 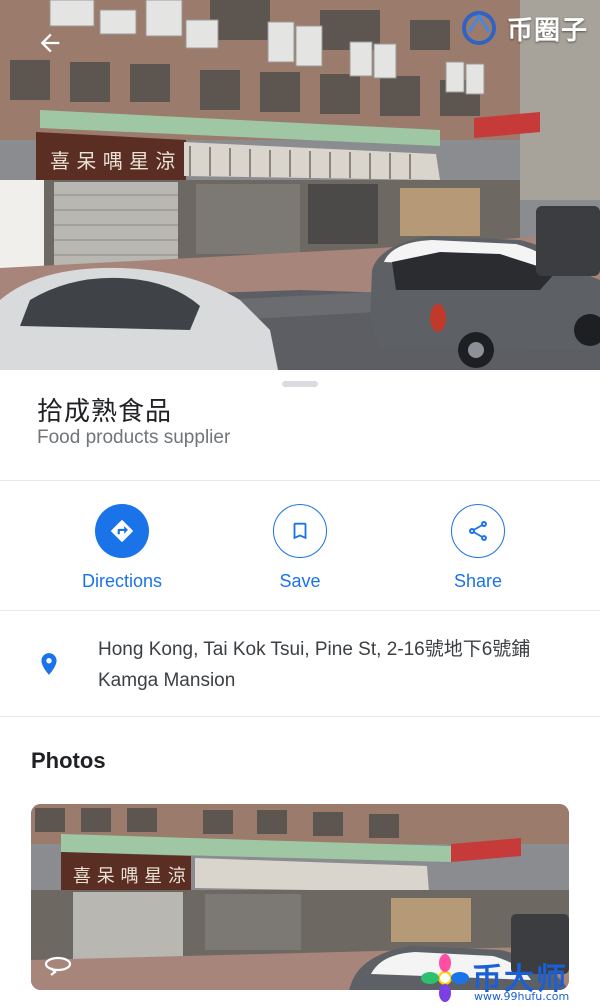 I want to click on save-button: Save, so click(x=300, y=548).